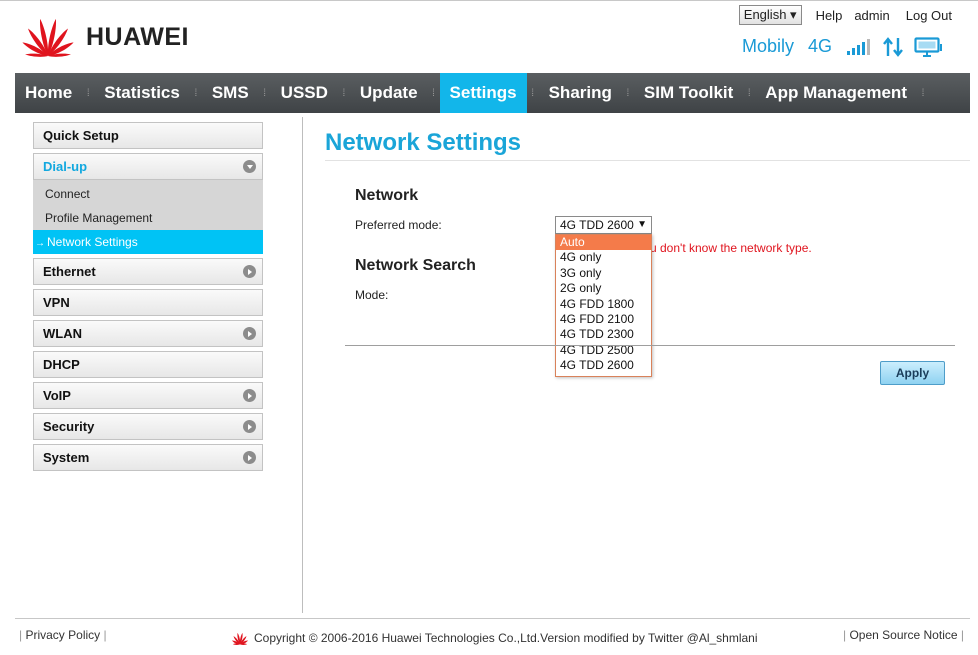  What do you see at coordinates (597, 225) in the screenshot?
I see `preferred-mode-value: 4G TDD 2600` at bounding box center [597, 225].